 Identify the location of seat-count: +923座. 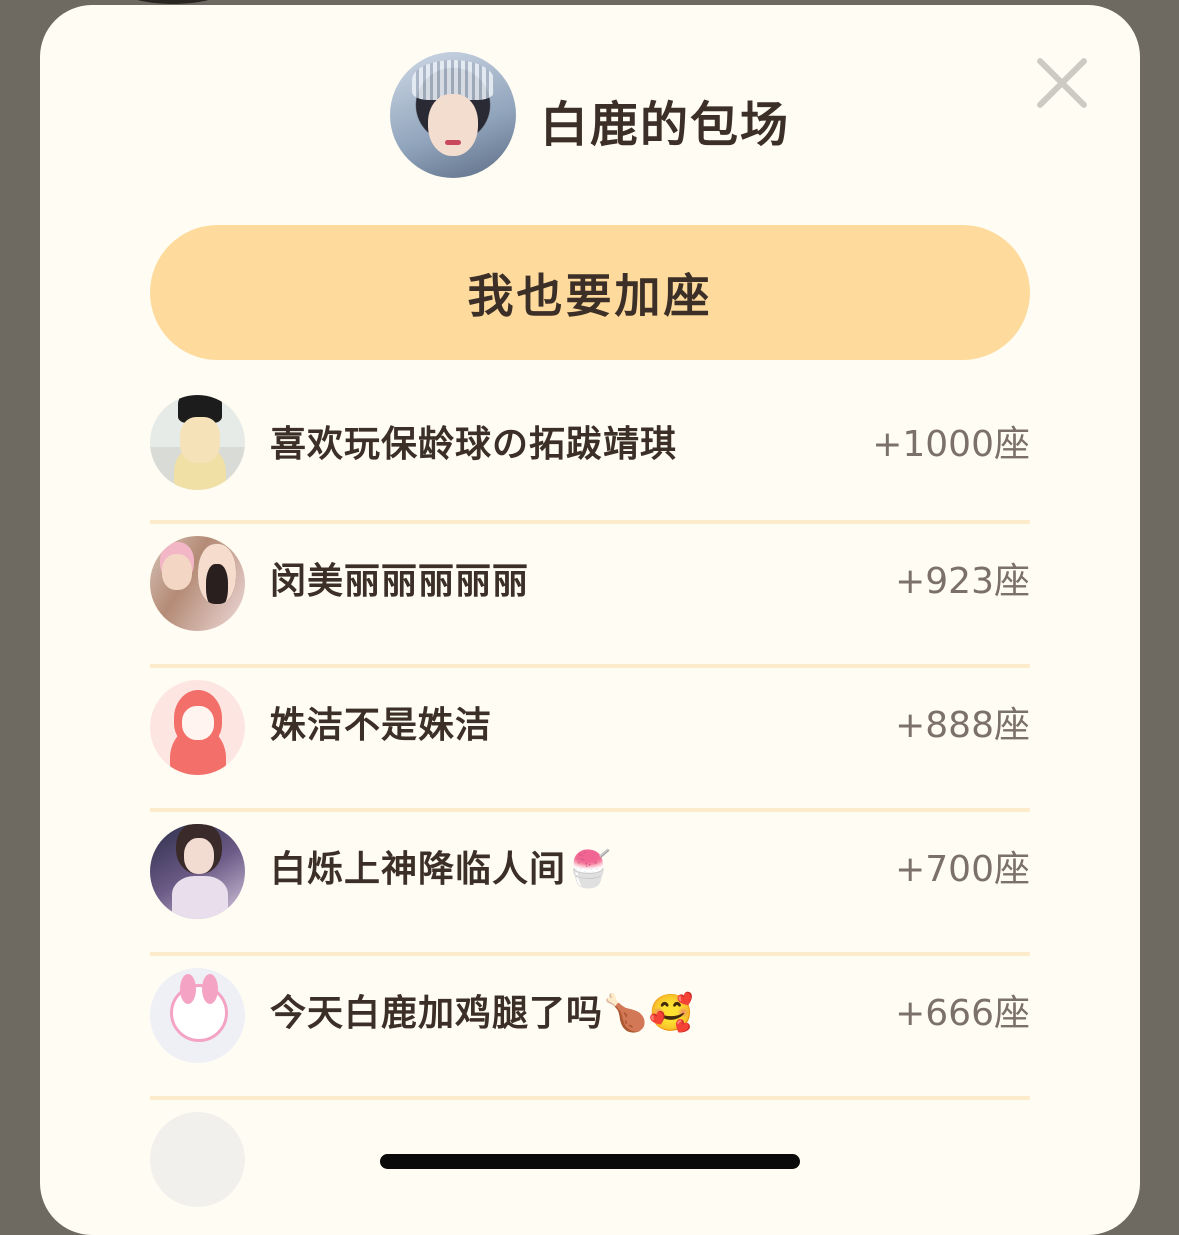
(962, 581).